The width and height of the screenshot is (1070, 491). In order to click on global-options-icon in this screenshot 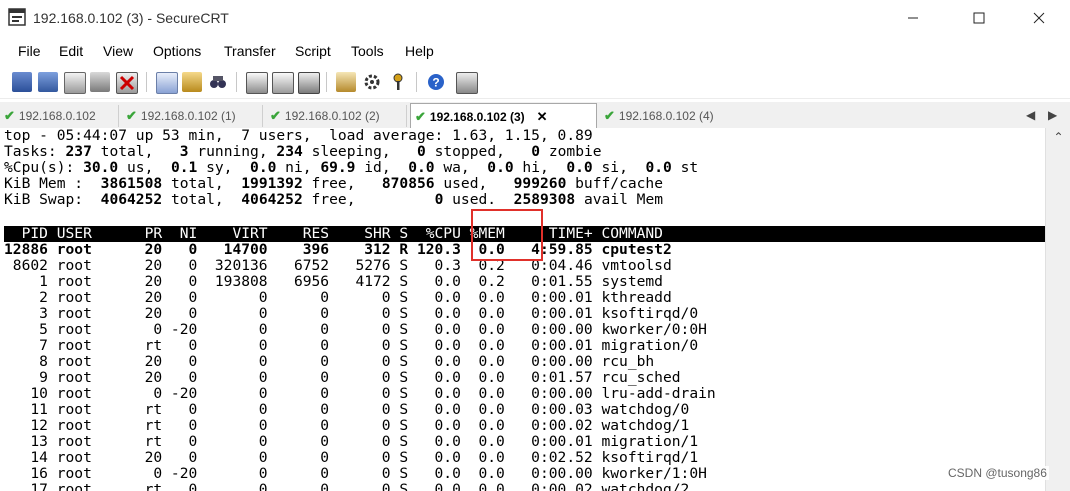, I will do `click(372, 82)`.